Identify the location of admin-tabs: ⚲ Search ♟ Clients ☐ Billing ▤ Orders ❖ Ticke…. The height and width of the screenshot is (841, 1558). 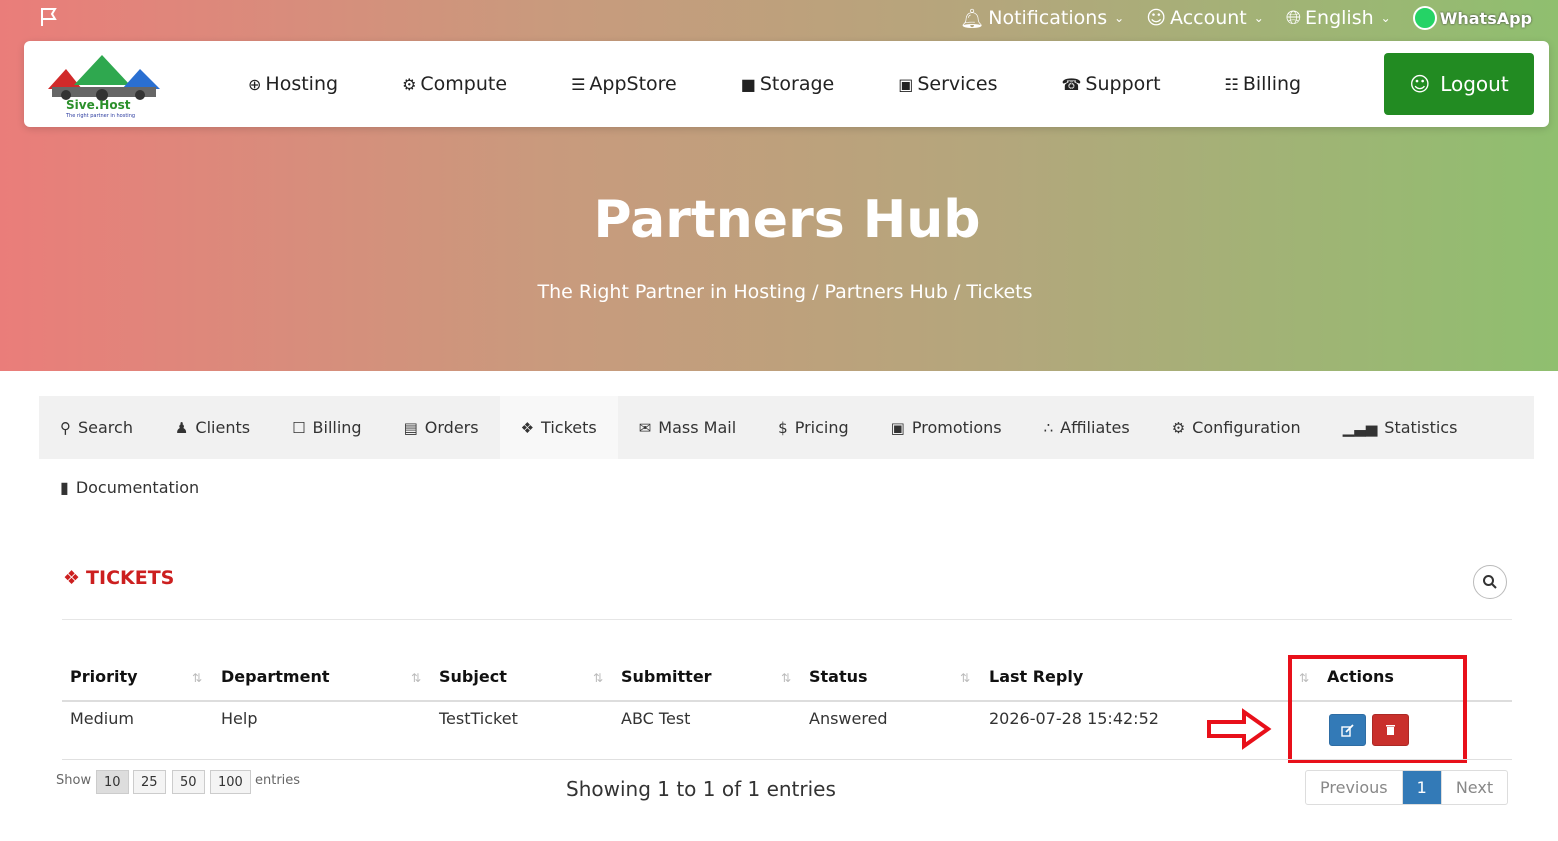
(786, 427).